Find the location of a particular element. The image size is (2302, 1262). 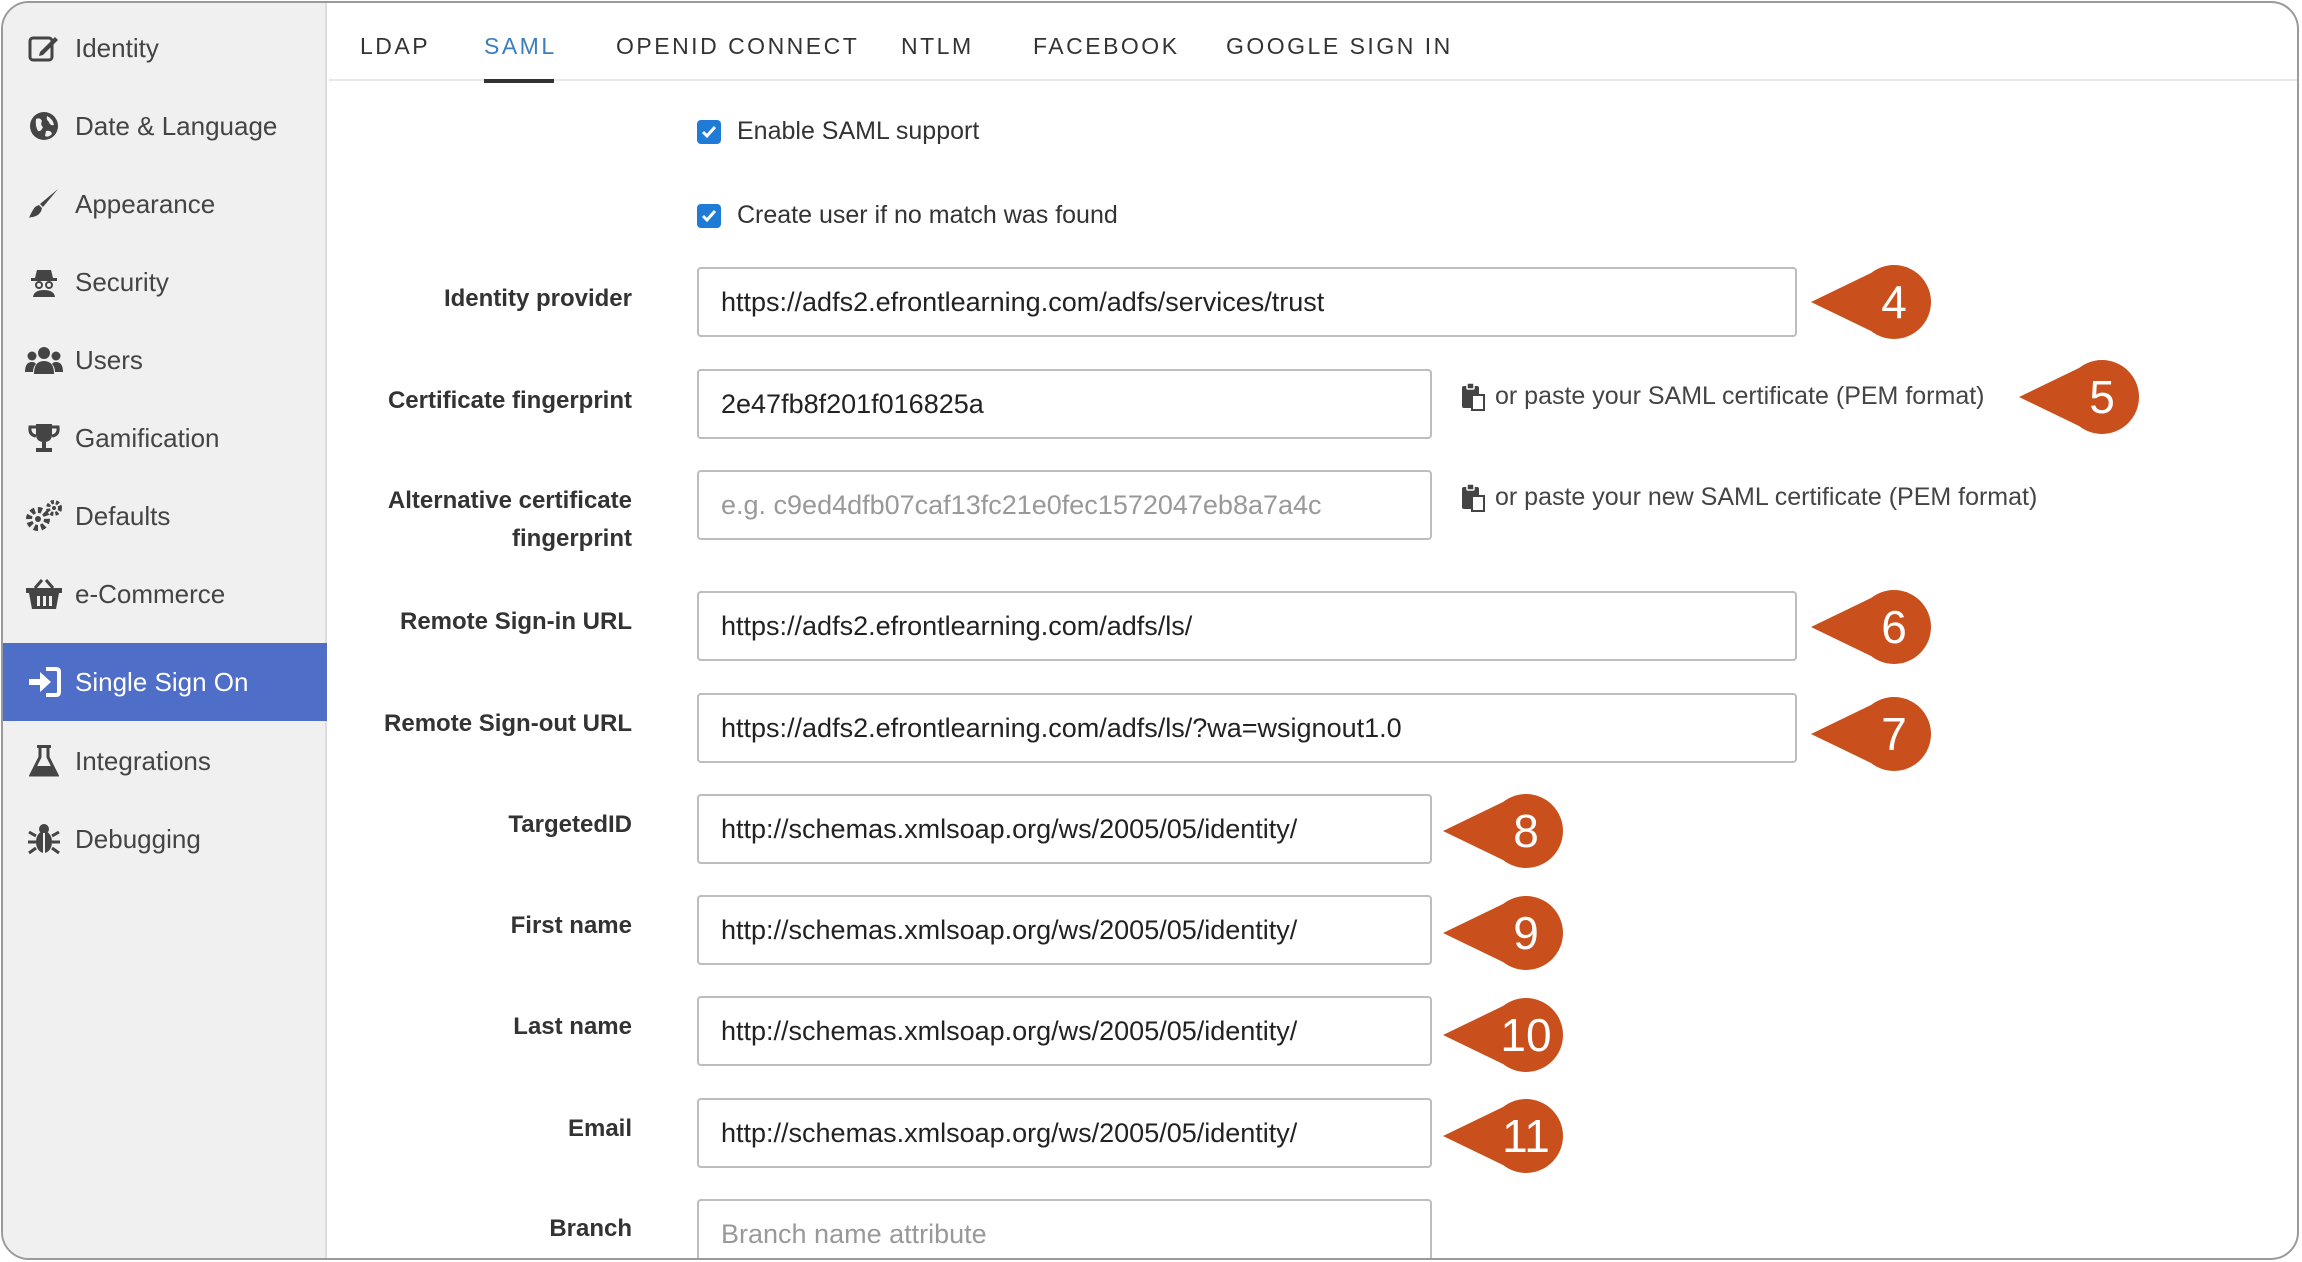

callout-number: 7 is located at coordinates (1894, 734).